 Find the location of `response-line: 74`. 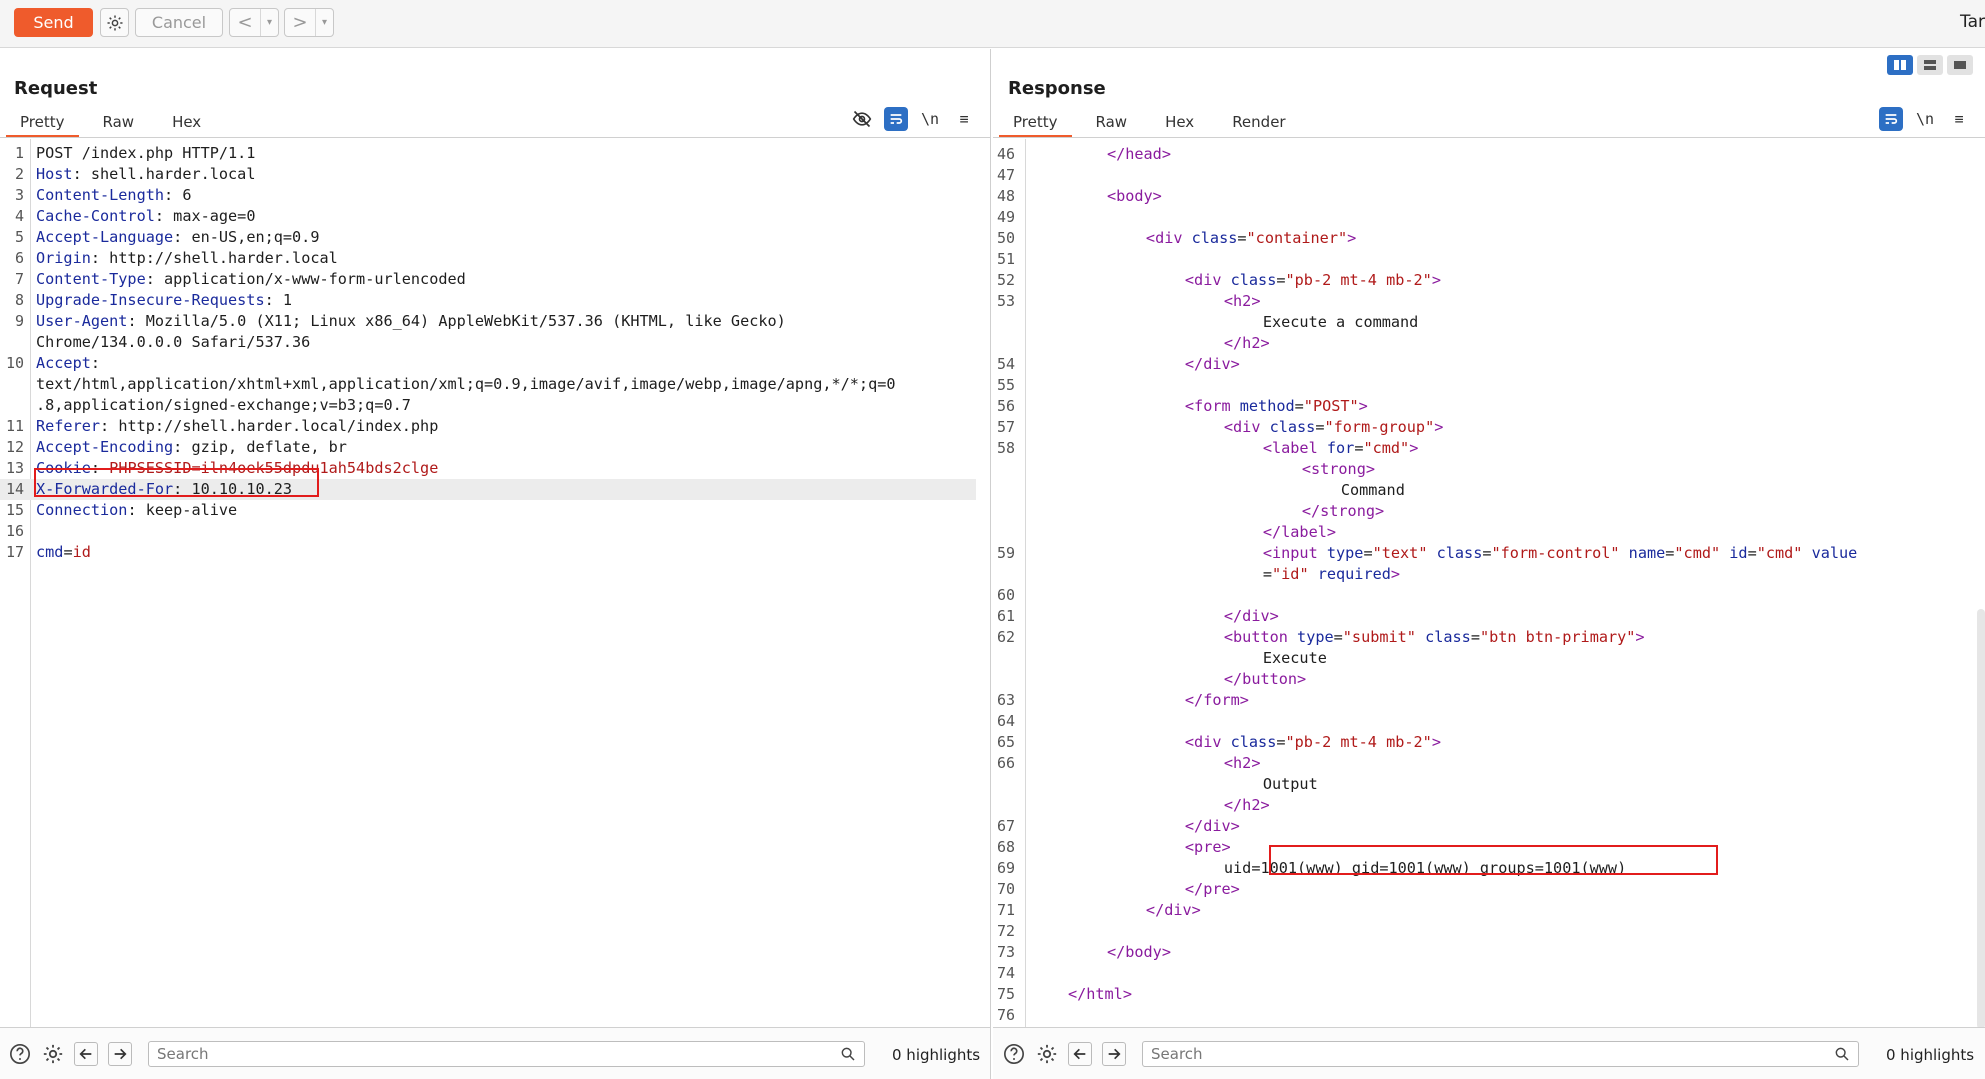

response-line: 74 is located at coordinates (1483, 973).